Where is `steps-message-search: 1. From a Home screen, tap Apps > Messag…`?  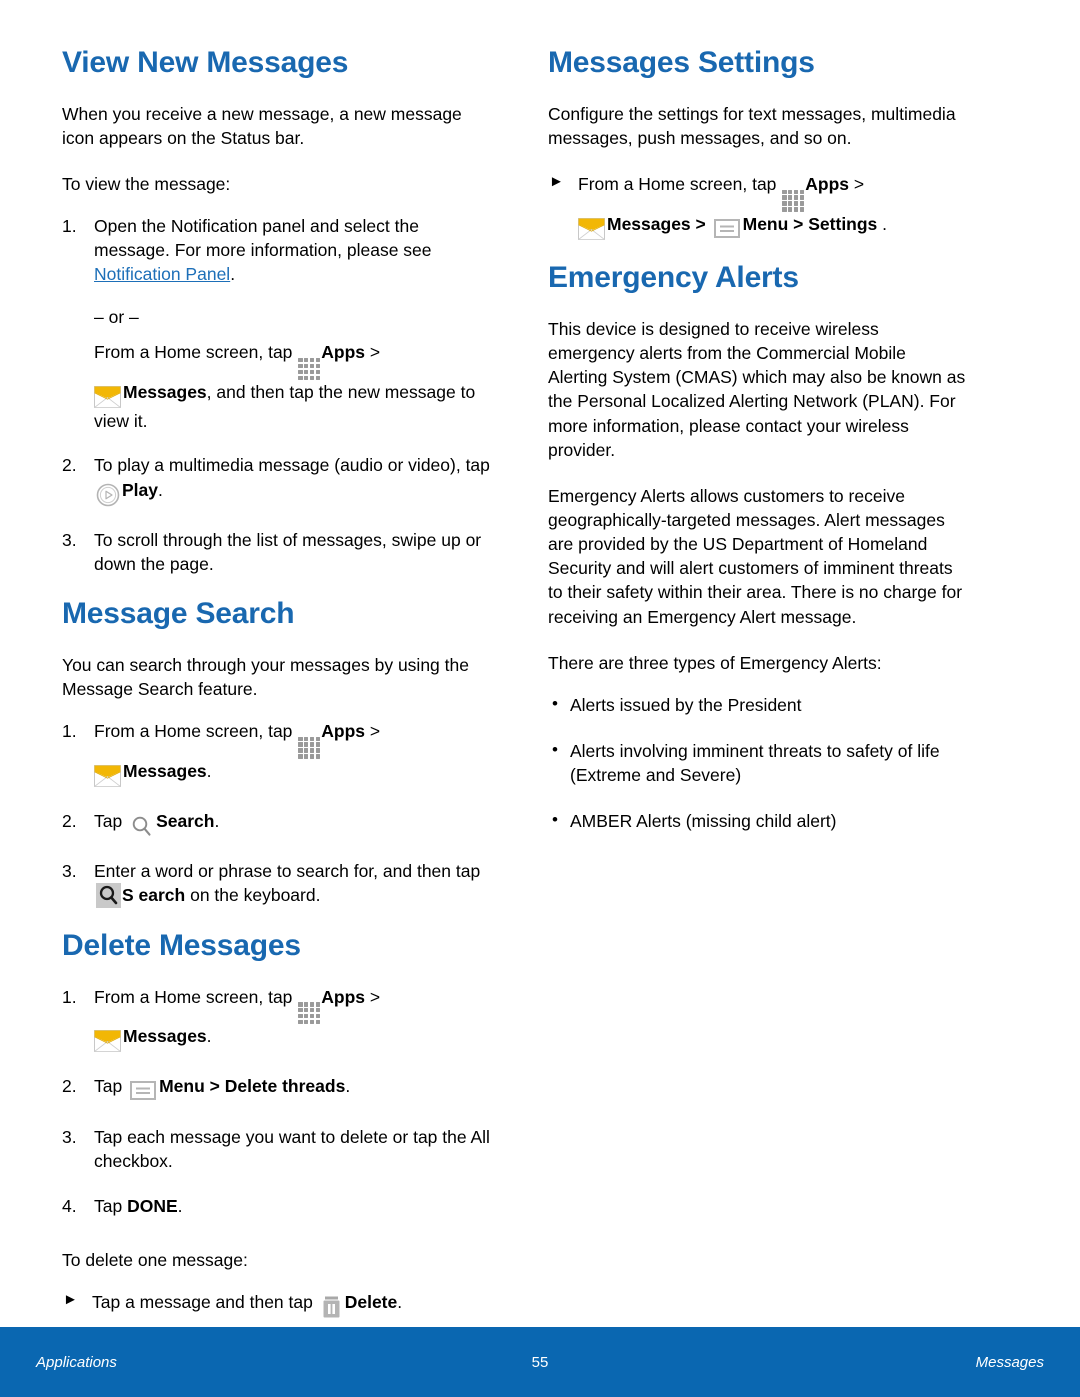 steps-message-search: 1. From a Home screen, tap Apps > Messag… is located at coordinates (277, 813).